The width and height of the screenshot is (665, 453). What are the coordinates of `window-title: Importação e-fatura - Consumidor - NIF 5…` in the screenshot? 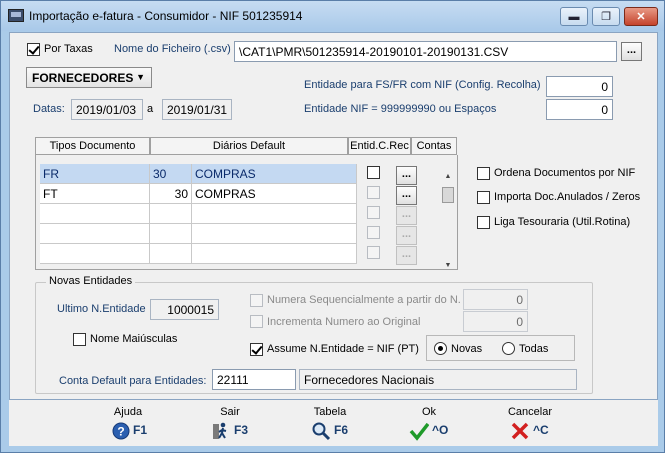 It's located at (166, 16).